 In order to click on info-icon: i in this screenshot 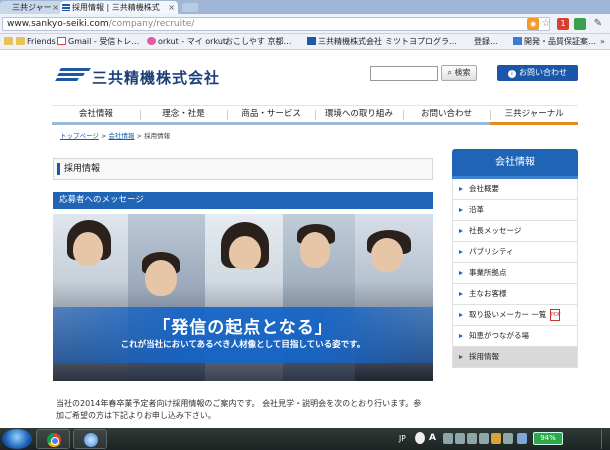, I will do `click(512, 74)`.